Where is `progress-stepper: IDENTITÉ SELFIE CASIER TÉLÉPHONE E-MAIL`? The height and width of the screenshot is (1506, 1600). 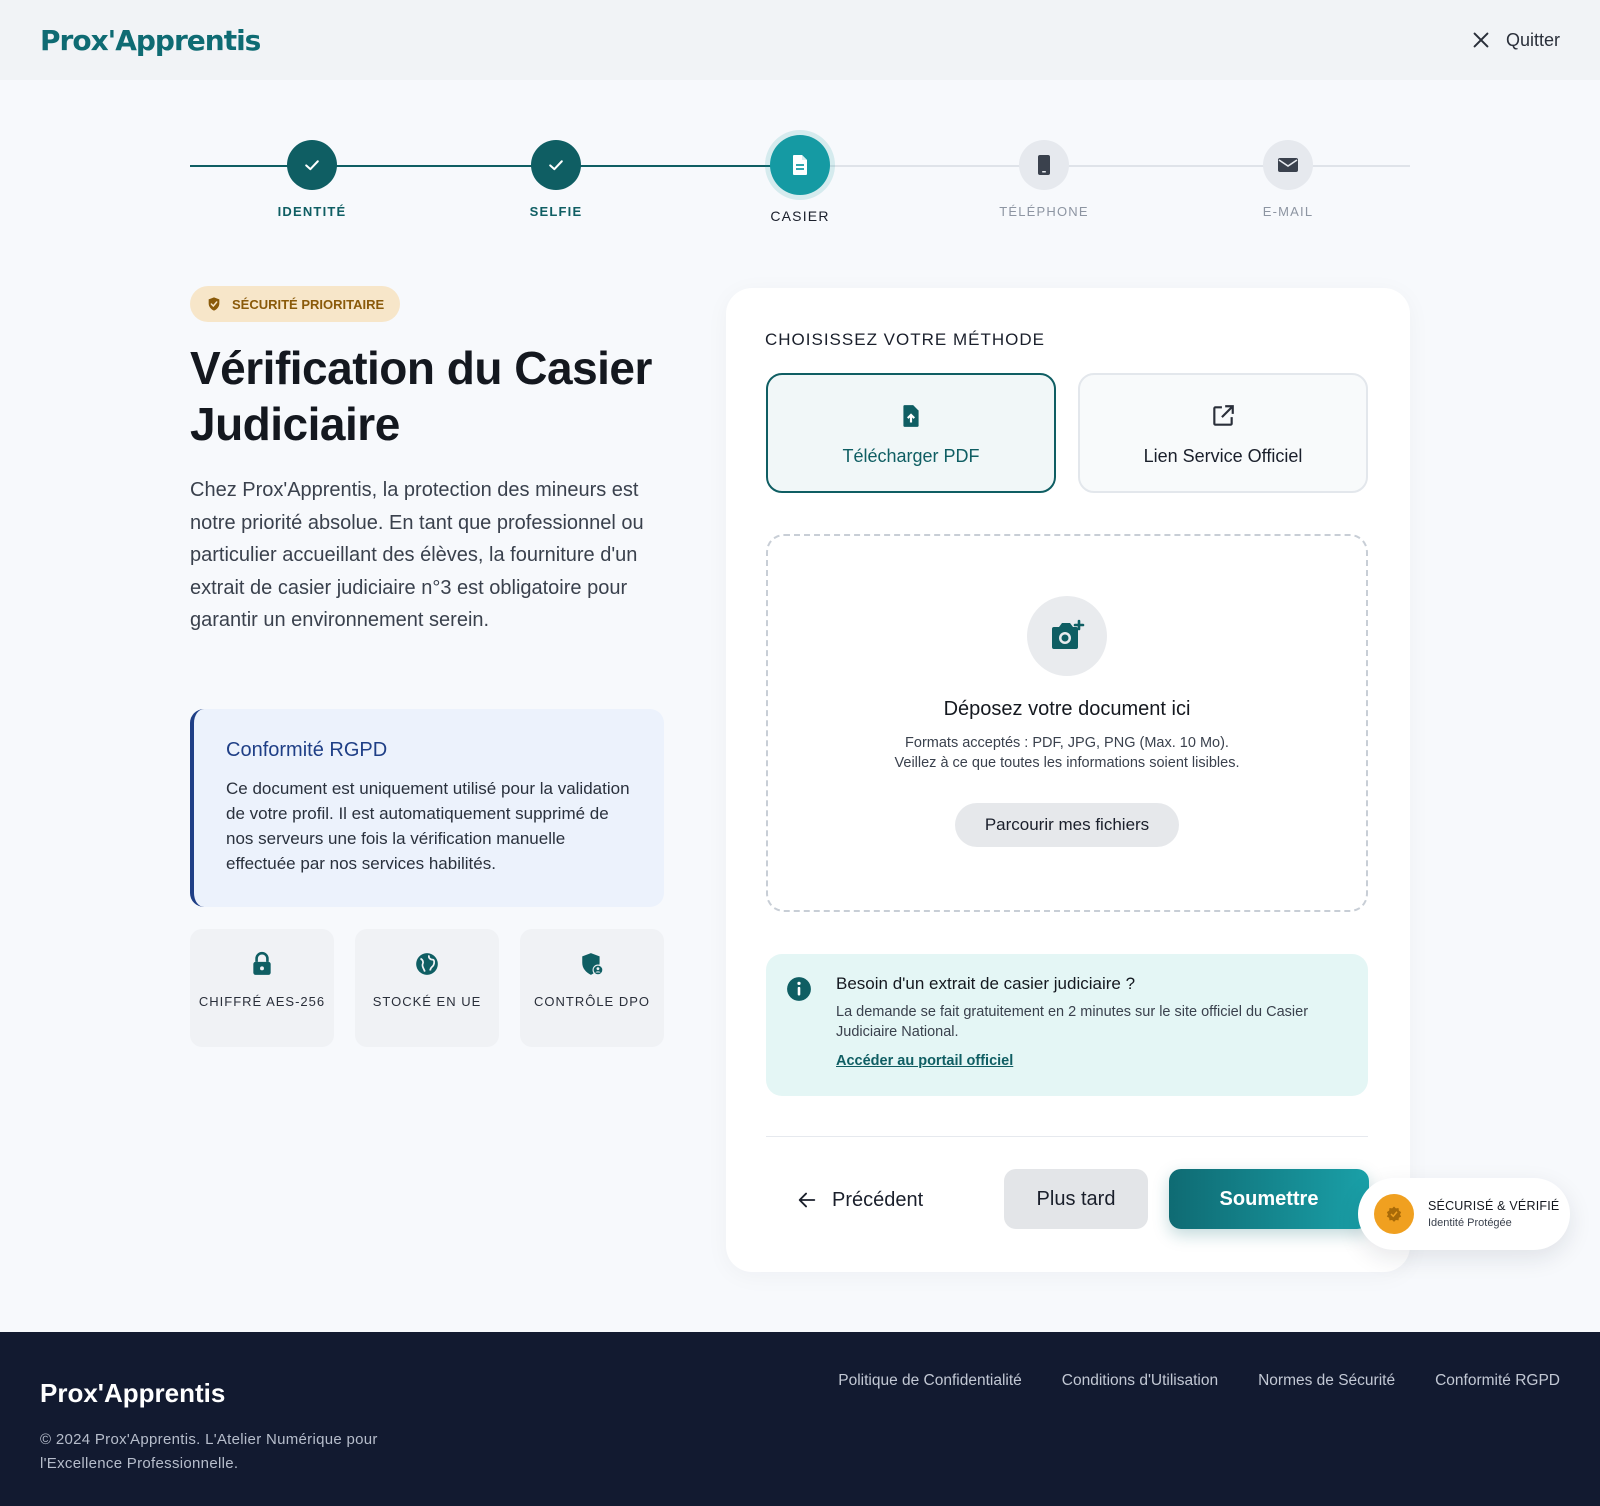 progress-stepper: IDENTITÉ SELFIE CASIER TÉLÉPHONE E-MAIL is located at coordinates (800, 185).